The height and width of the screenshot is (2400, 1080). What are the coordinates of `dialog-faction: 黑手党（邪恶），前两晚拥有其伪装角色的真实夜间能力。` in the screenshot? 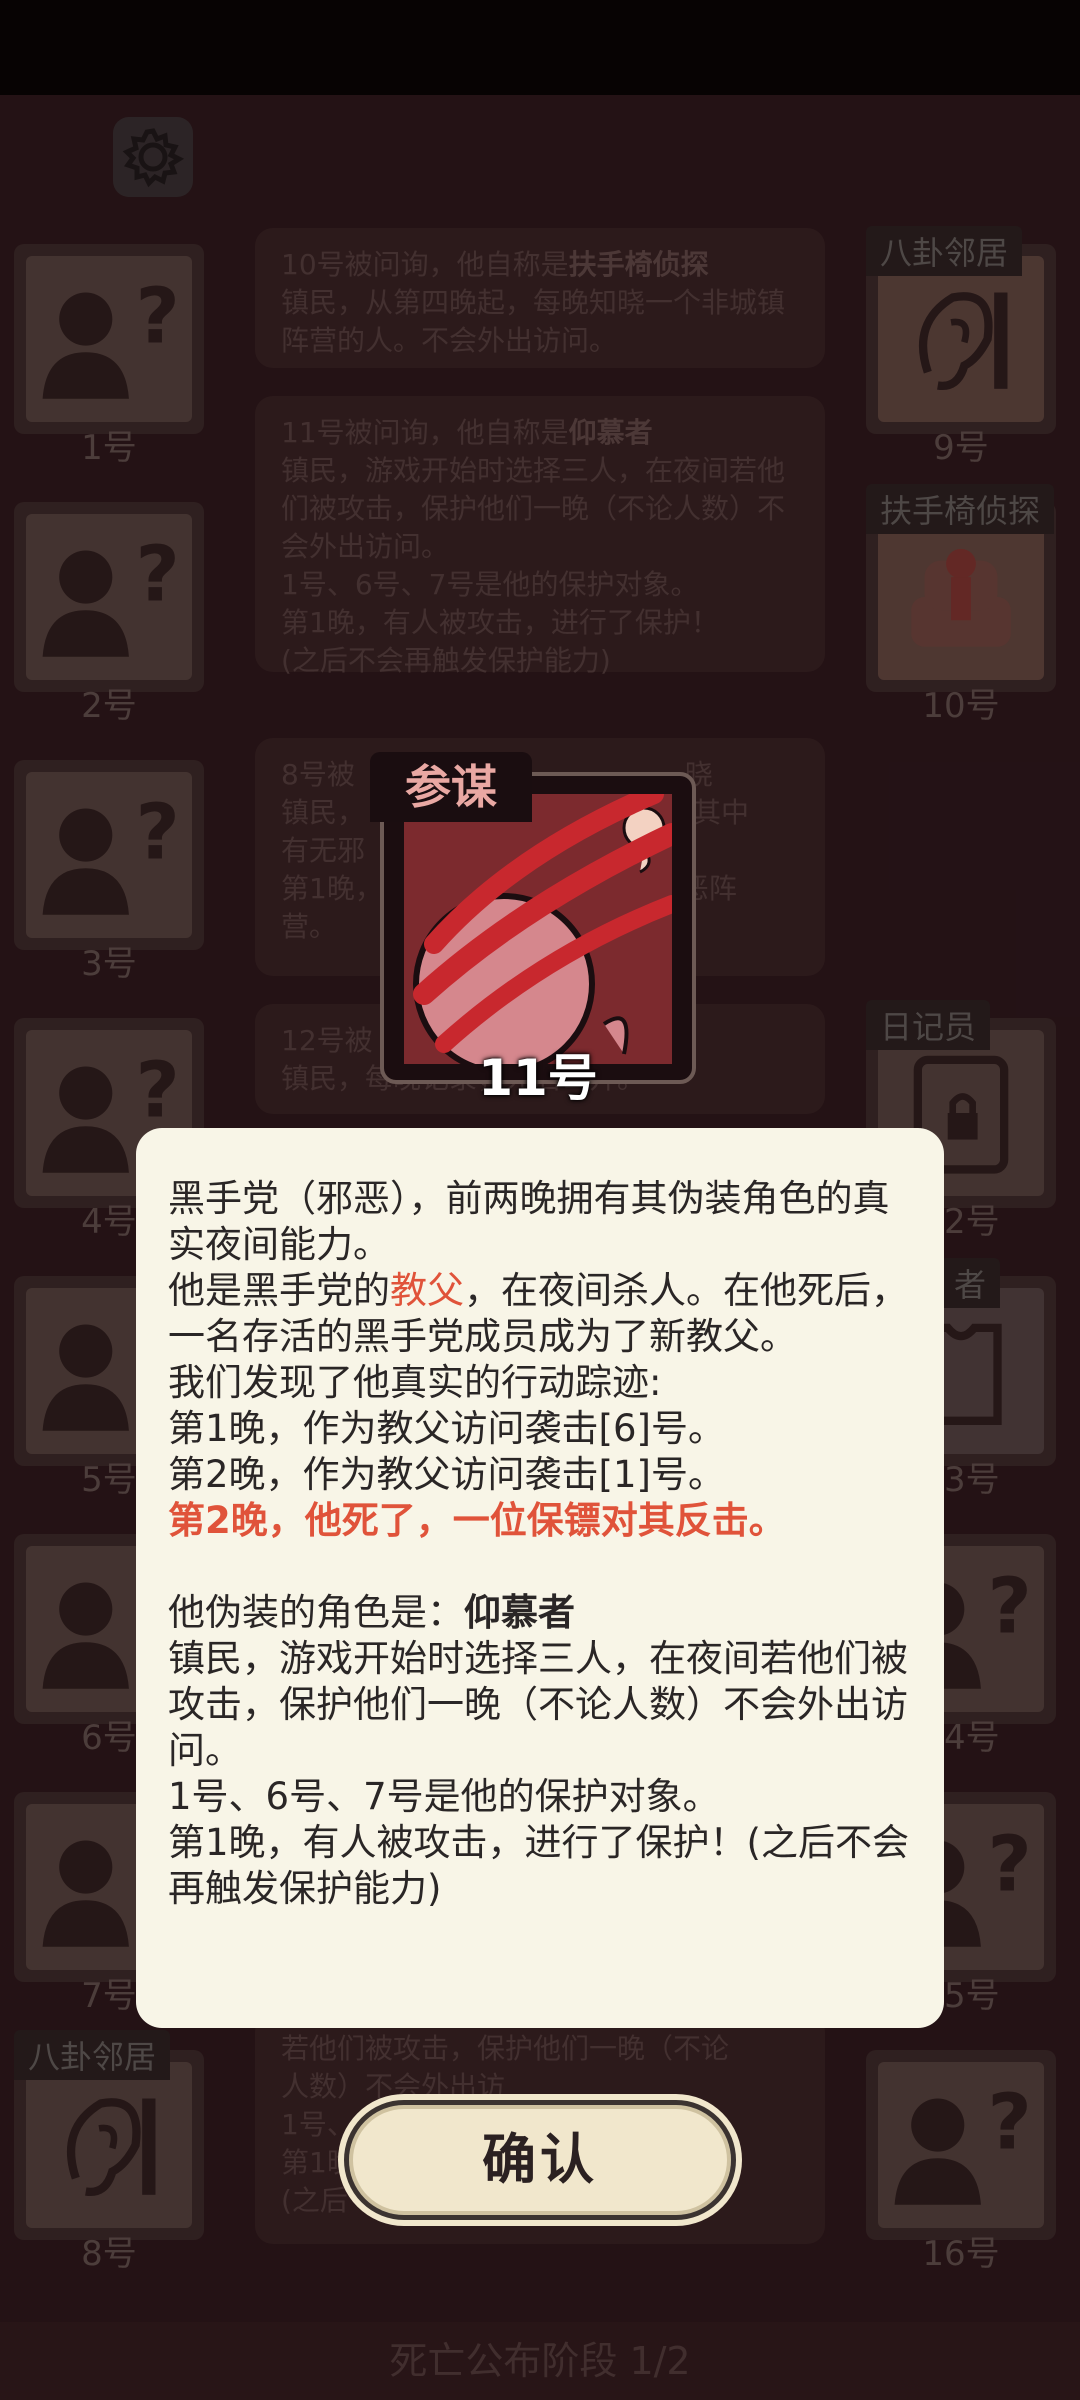 It's located at (529, 1221).